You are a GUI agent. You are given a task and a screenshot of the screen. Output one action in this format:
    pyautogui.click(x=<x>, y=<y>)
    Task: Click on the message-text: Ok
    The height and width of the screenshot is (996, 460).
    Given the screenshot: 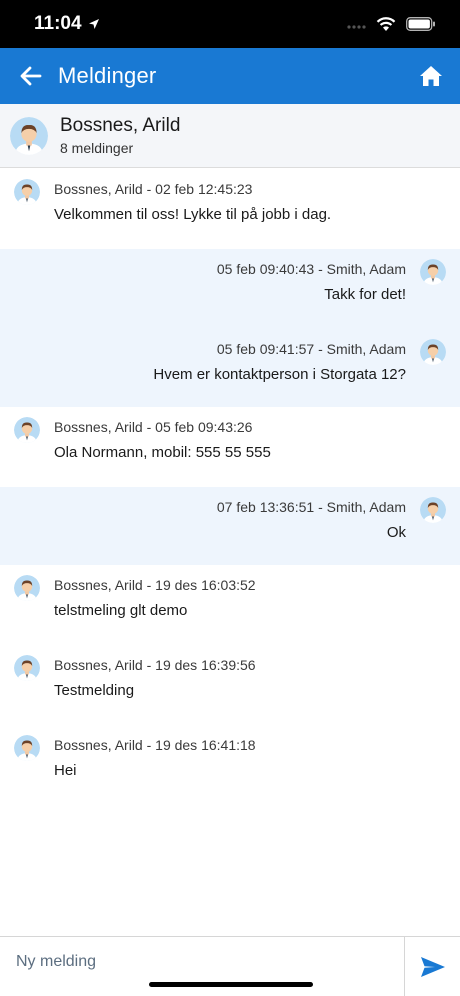 What is the action you would take?
    pyautogui.click(x=396, y=532)
    